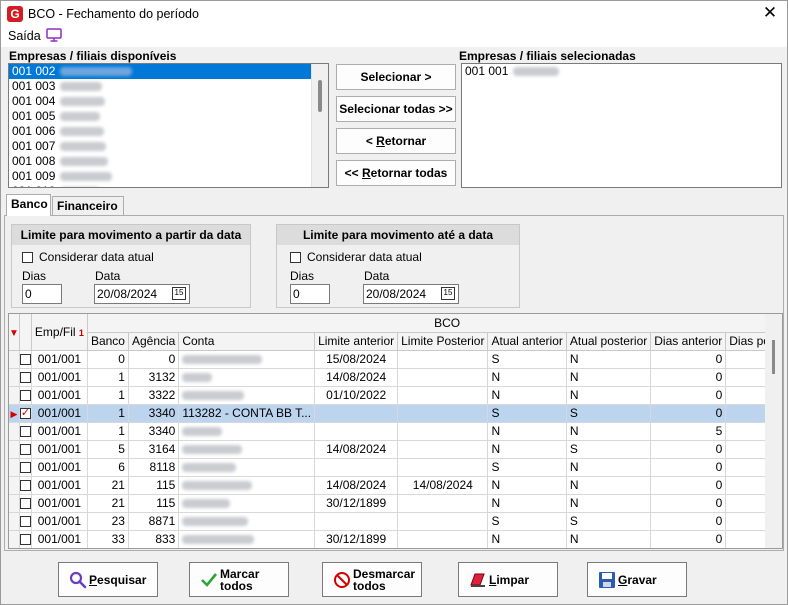  I want to click on column-header-limite-anterior: Limite anterior, so click(356, 341).